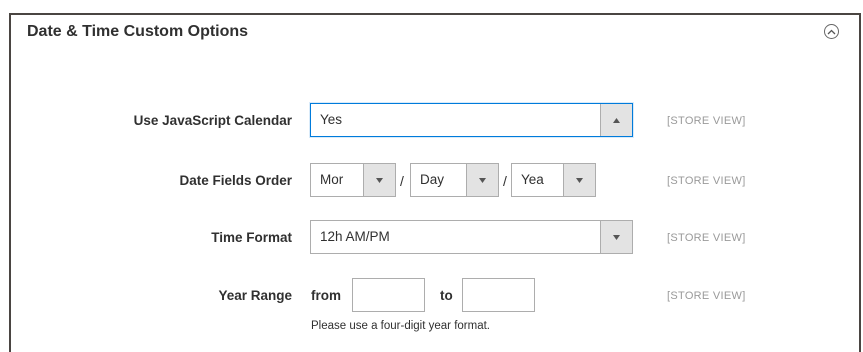 The width and height of the screenshot is (863, 352). Describe the element at coordinates (331, 119) in the screenshot. I see `calendar-select-value: Yes` at that location.